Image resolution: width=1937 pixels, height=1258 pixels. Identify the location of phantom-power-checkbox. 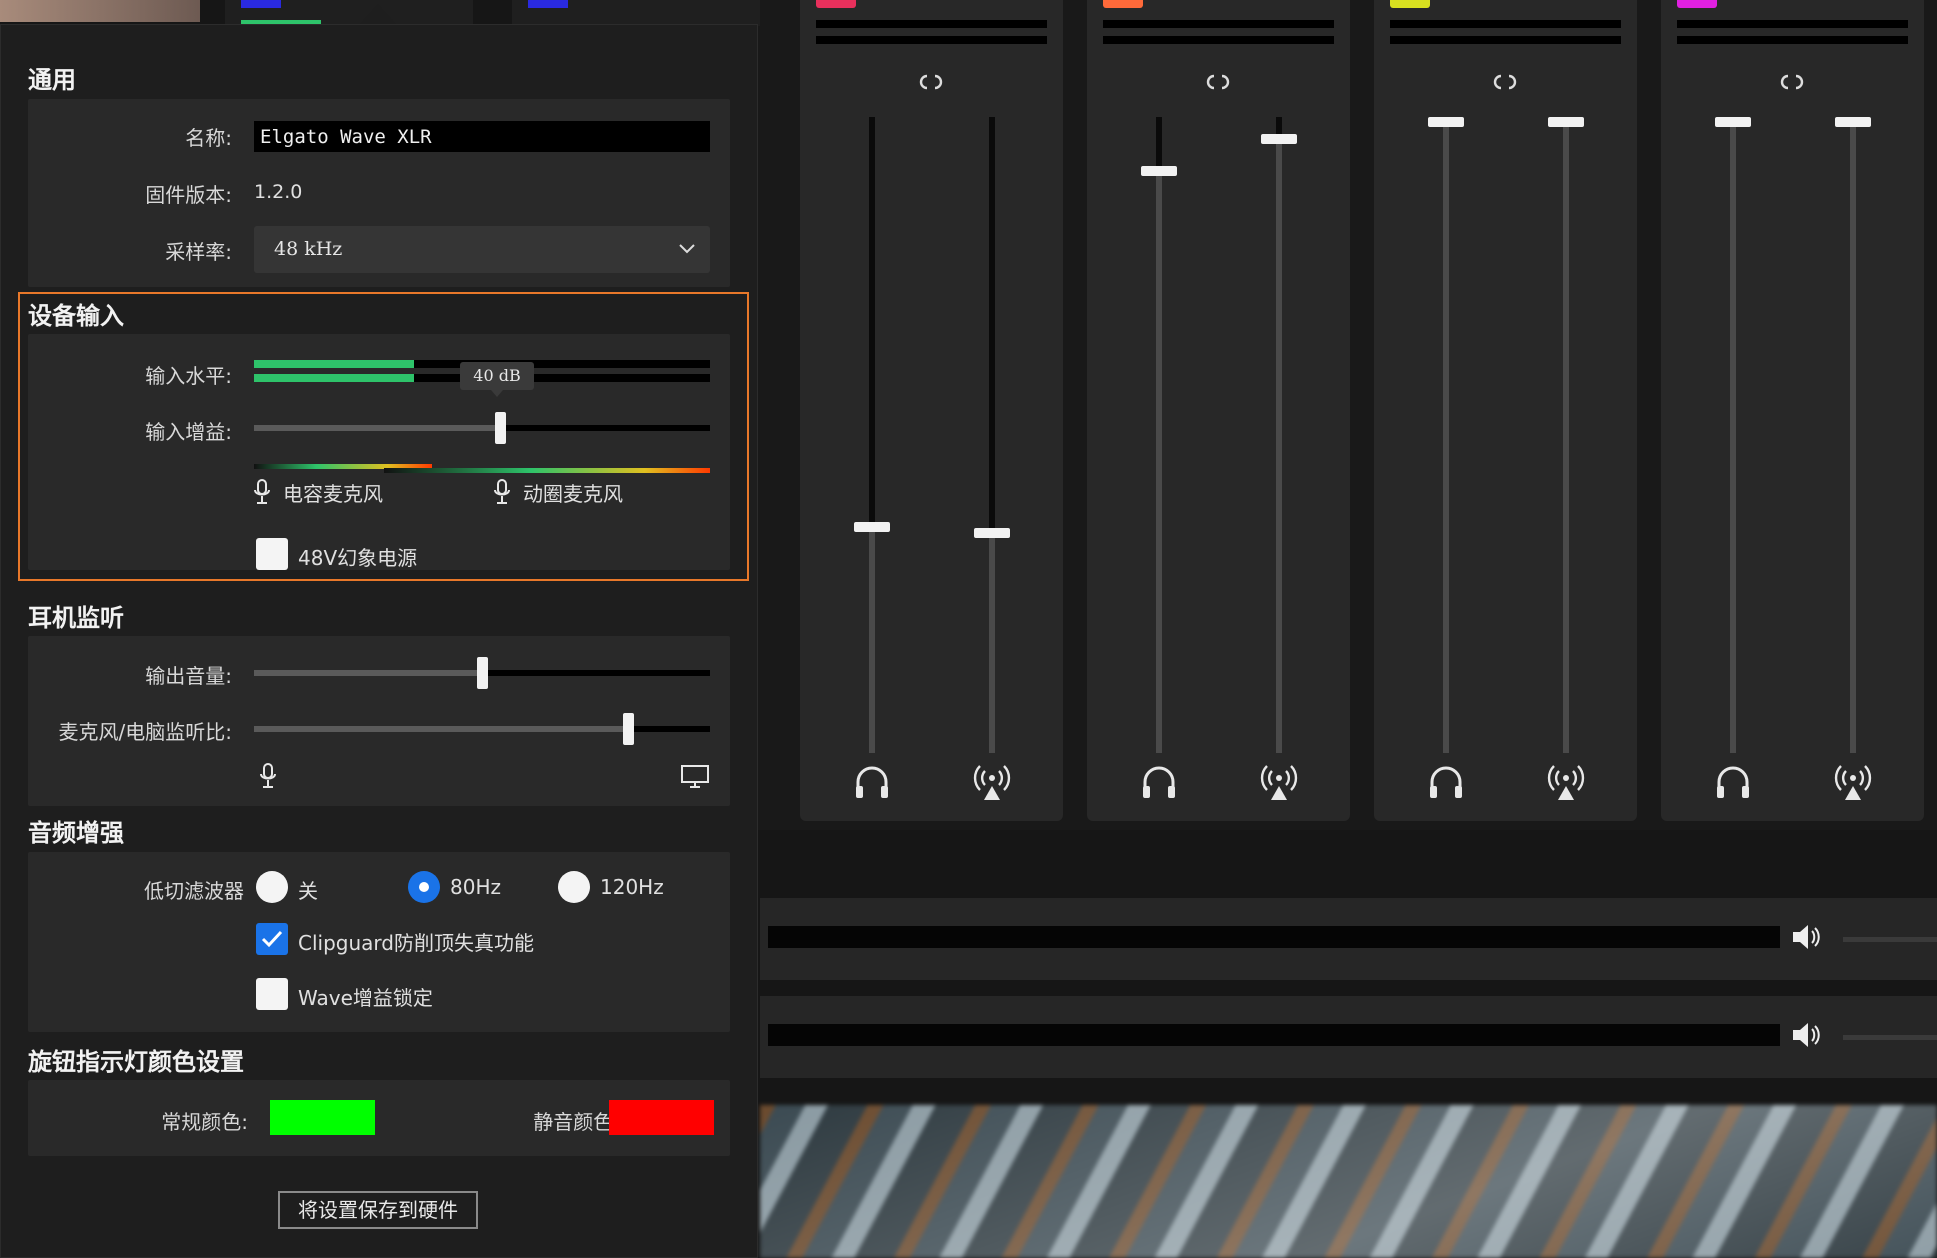
(272, 554).